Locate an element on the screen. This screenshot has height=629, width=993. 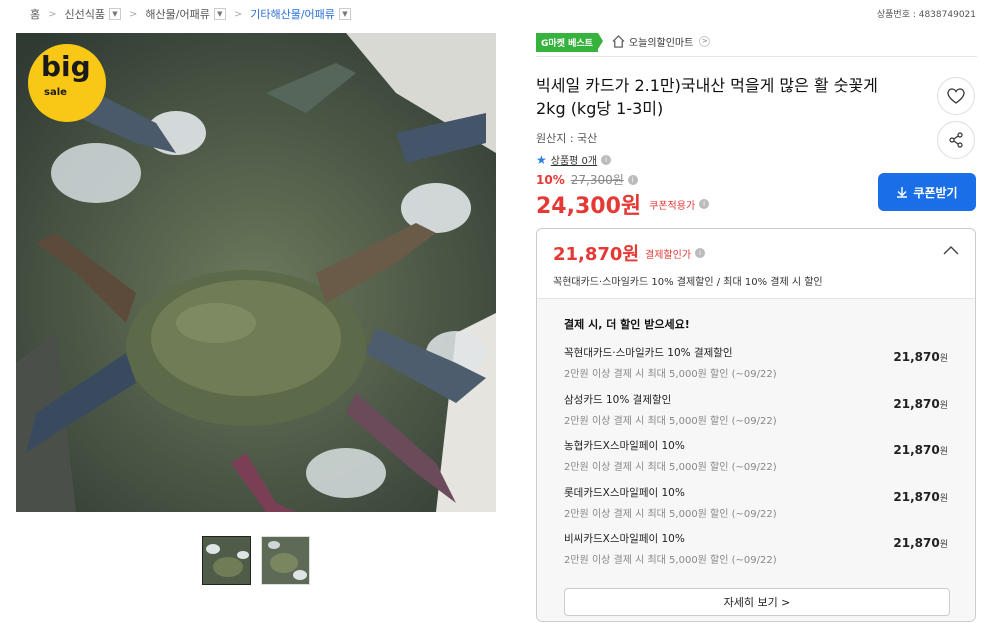
offer-name: 비씨카드X스마일페이 10% is located at coordinates (624, 539).